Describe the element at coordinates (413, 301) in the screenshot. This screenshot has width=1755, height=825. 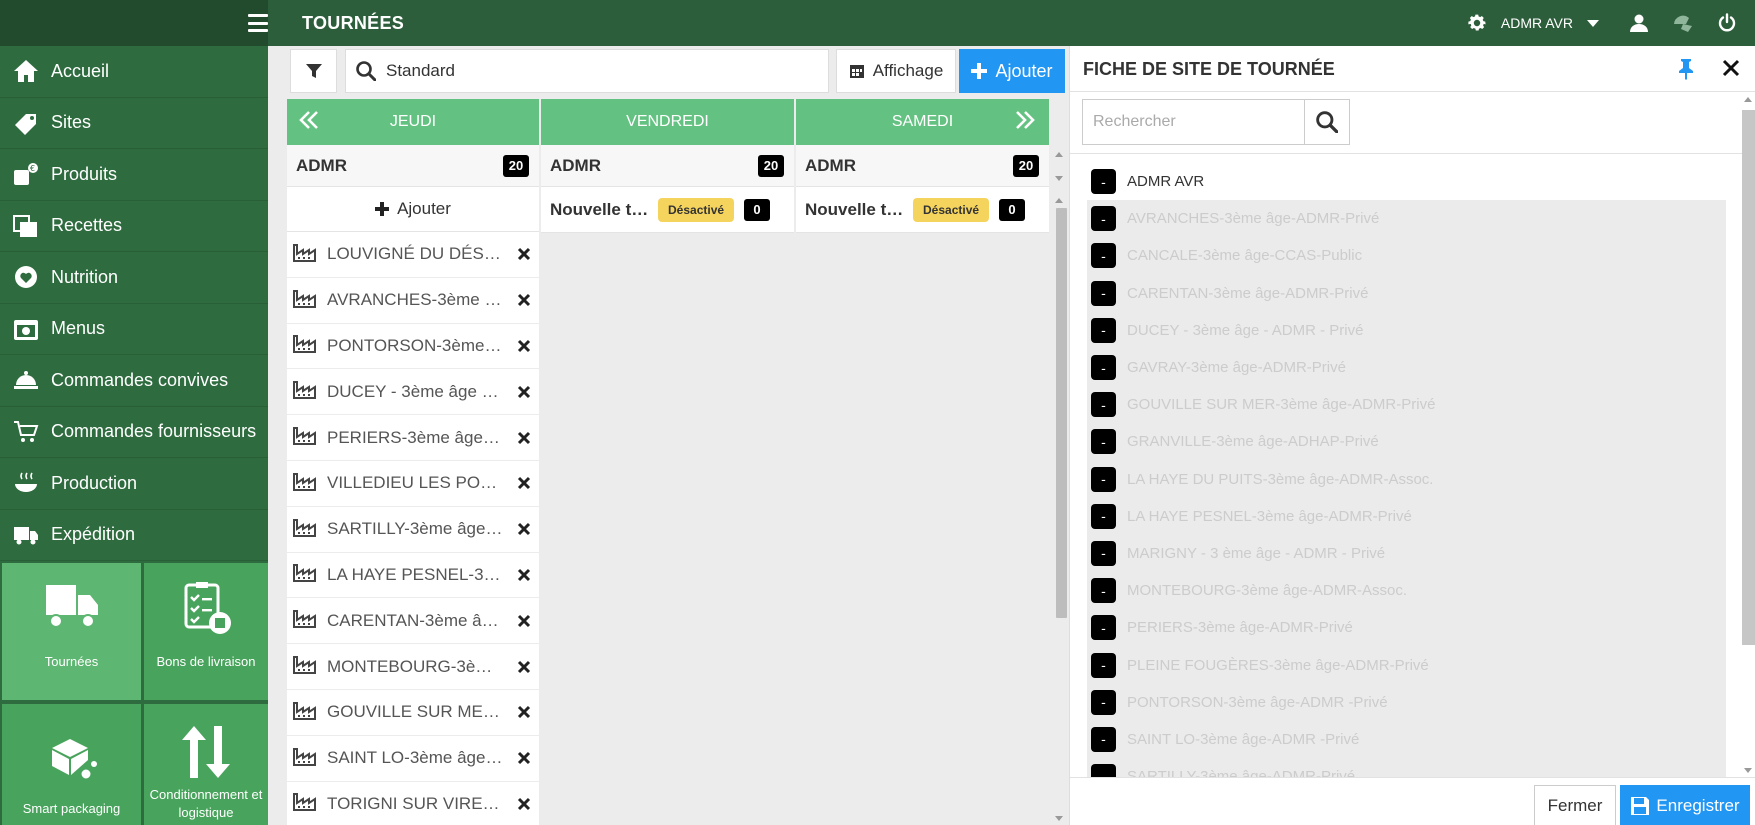
I see `site-row: AVRANCHES-3ème âge-ADMR-Privé` at that location.